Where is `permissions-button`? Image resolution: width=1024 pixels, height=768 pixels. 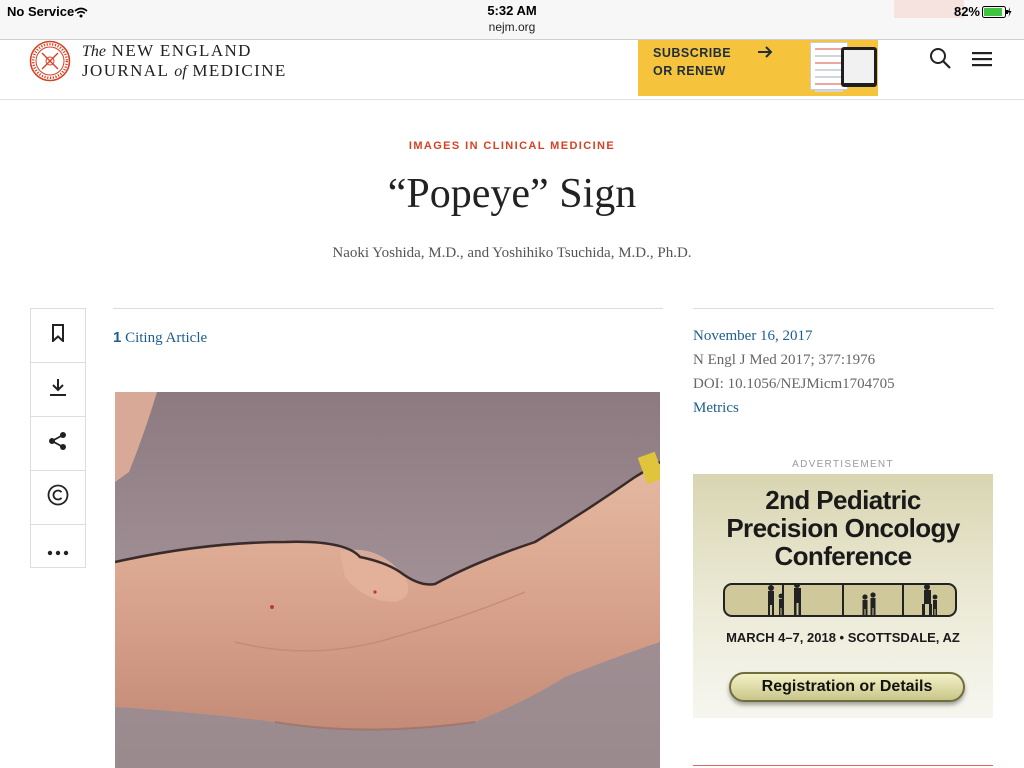
permissions-button is located at coordinates (58, 498).